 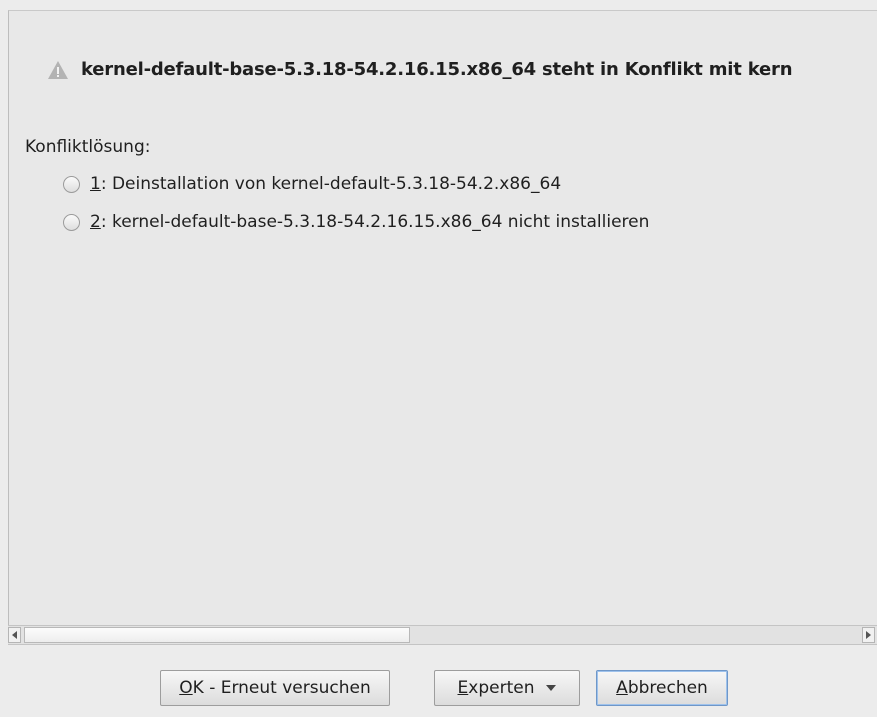 I want to click on cancel-label-rest: bbrechen, so click(x=667, y=688).